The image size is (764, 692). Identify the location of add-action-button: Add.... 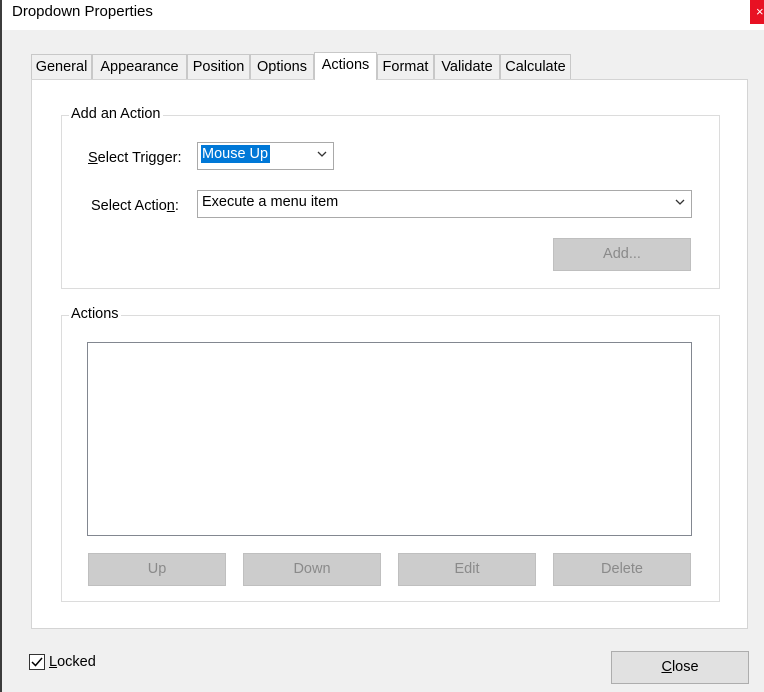
(622, 254).